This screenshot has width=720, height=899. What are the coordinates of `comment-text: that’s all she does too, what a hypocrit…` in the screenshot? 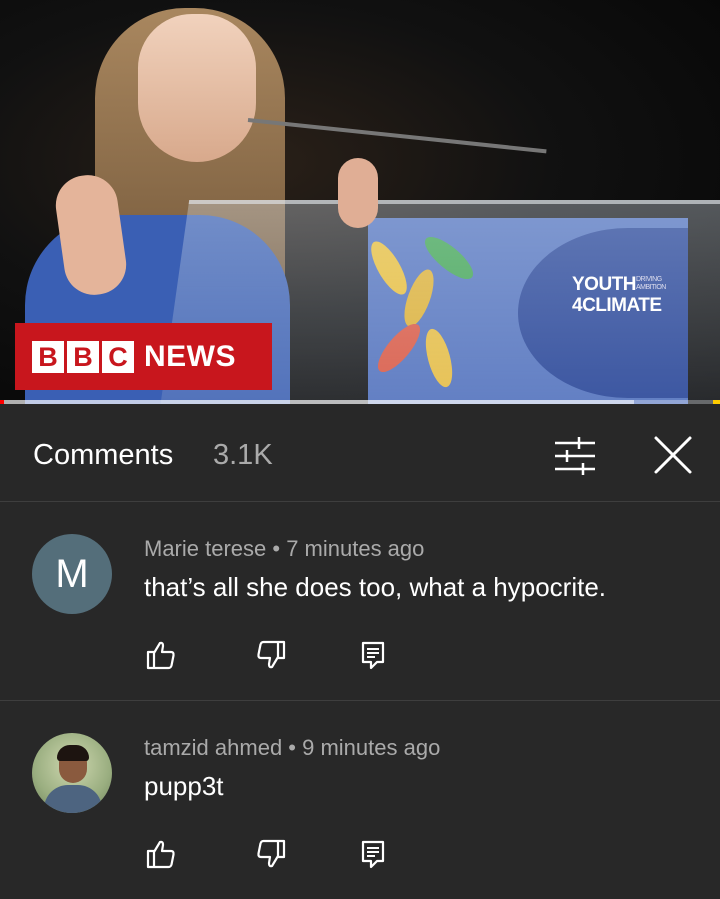 It's located at (375, 587).